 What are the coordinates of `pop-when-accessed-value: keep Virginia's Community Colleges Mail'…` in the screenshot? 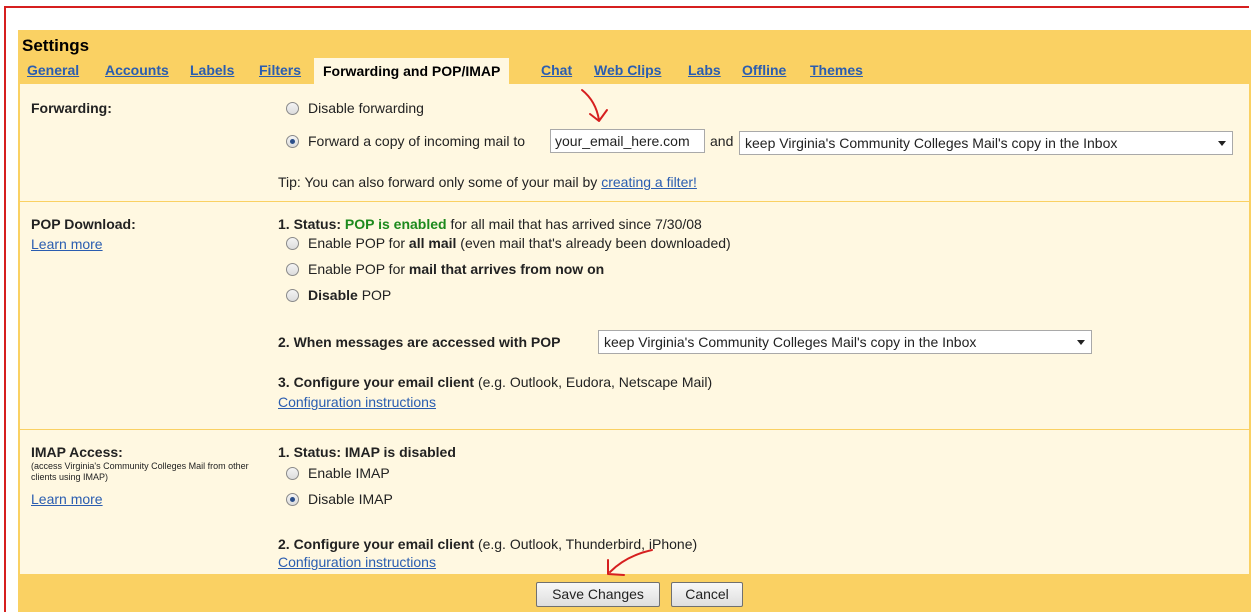 It's located at (790, 342).